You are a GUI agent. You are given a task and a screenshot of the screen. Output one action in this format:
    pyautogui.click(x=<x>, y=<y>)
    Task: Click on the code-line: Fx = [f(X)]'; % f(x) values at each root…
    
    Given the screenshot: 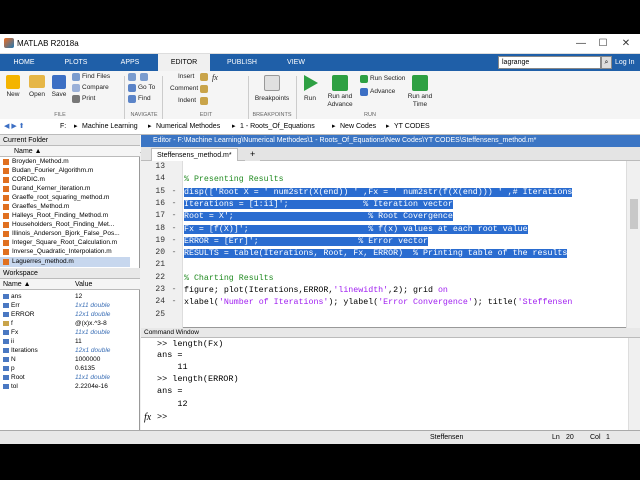 What is the action you would take?
    pyautogui.click(x=356, y=230)
    